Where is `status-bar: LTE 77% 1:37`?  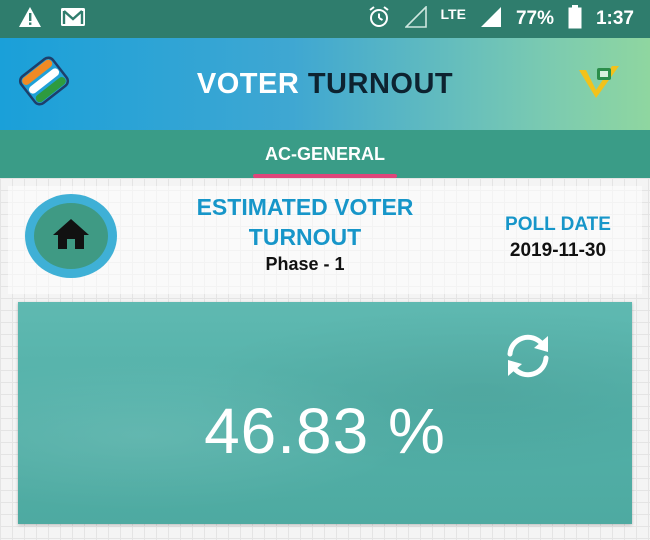
status-bar: LTE 77% 1:37 is located at coordinates (325, 19).